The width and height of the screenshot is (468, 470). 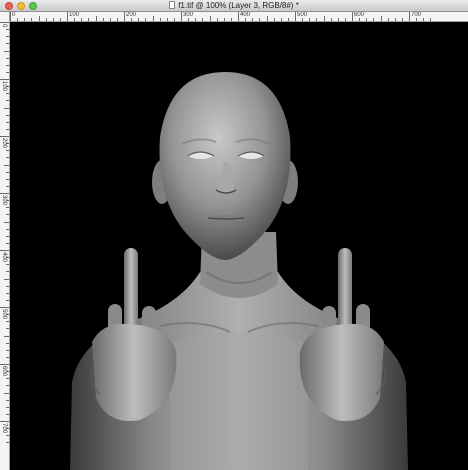 I want to click on right-hand, so click(x=342, y=335).